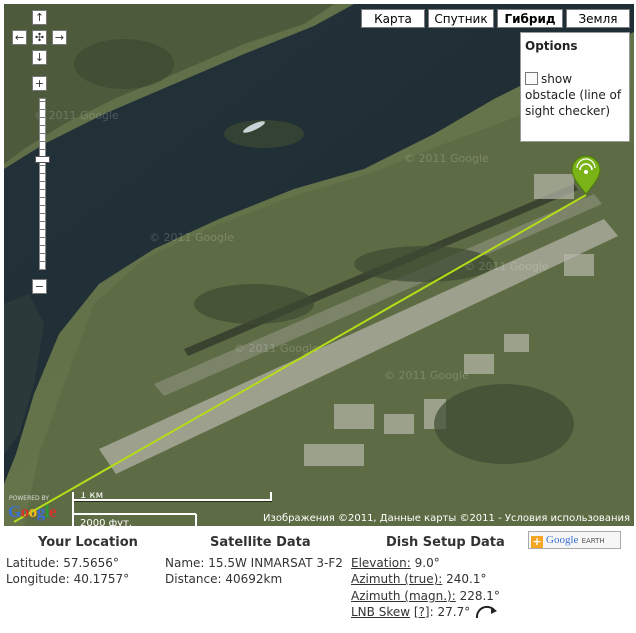 This screenshot has width=636, height=633. Describe the element at coordinates (91, 563) in the screenshot. I see `latitude-value: 57.5656°` at that location.